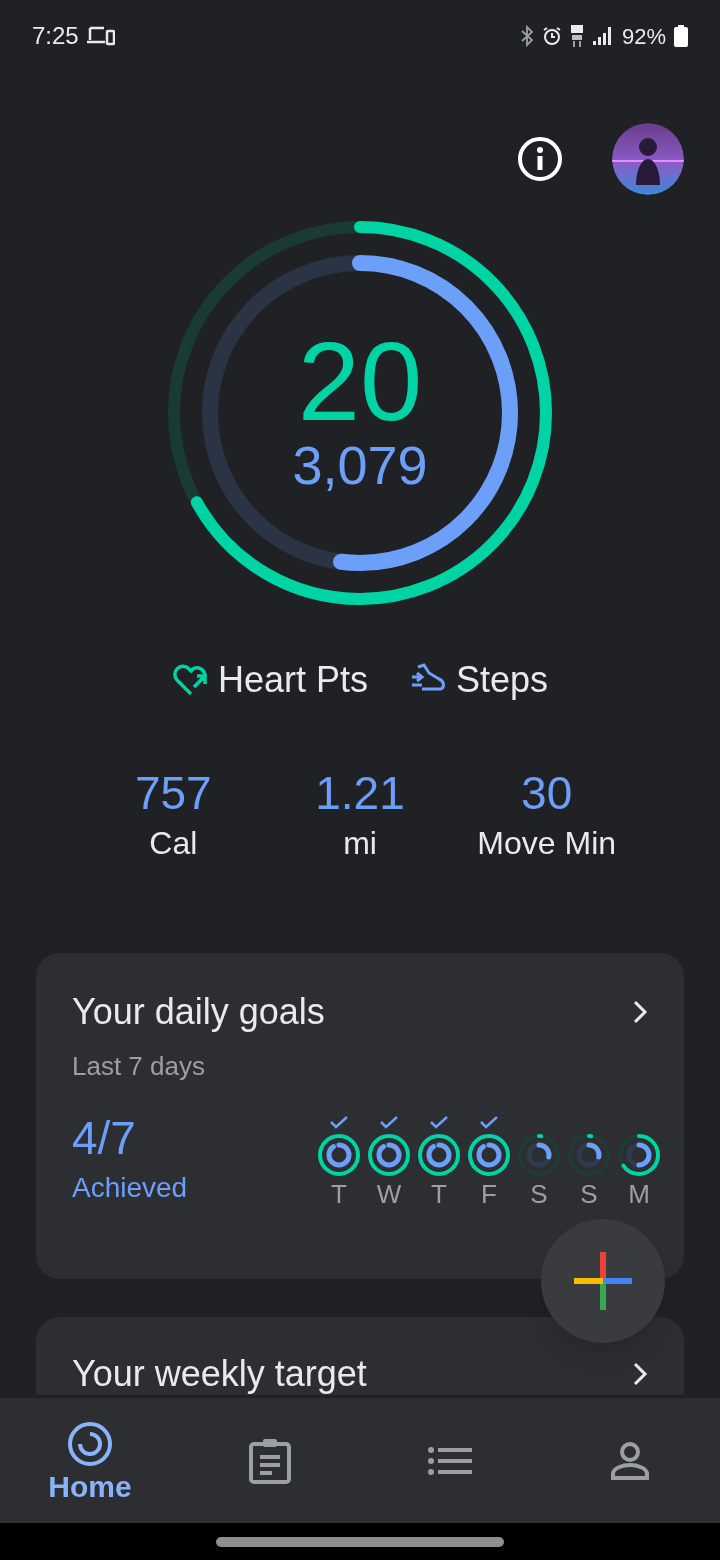 The width and height of the screenshot is (720, 1560). Describe the element at coordinates (639, 1194) in the screenshot. I see `day-label: M` at that location.